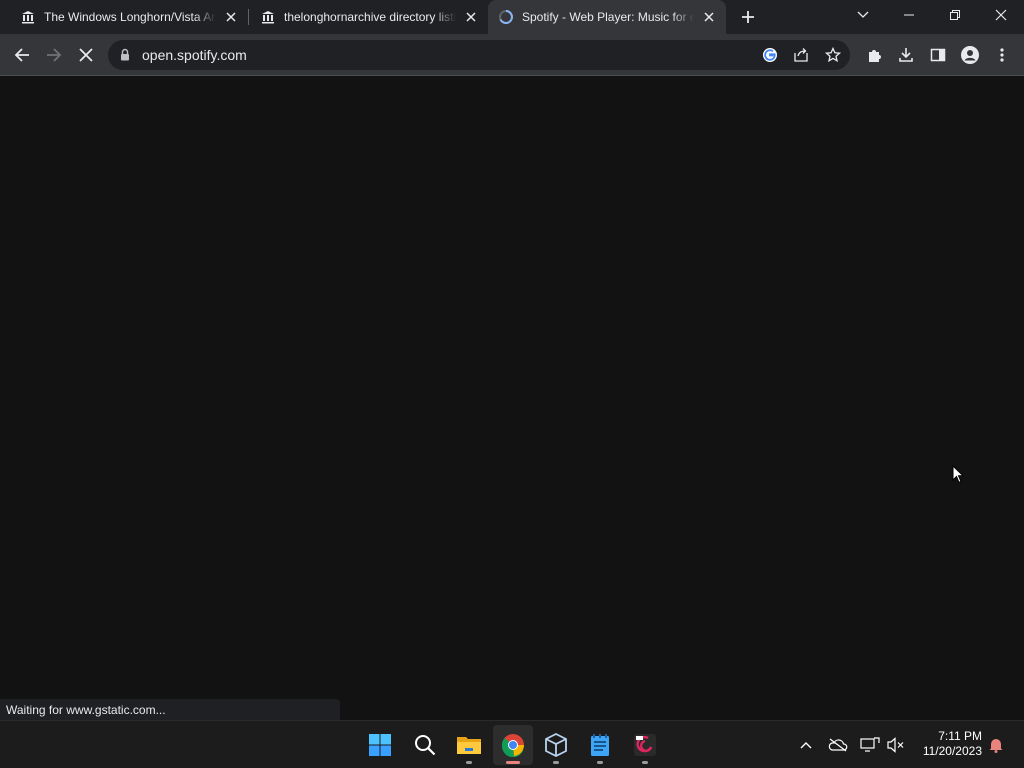 The image size is (1024, 768). What do you see at coordinates (996, 745) in the screenshot?
I see `notification-bell-icon` at bounding box center [996, 745].